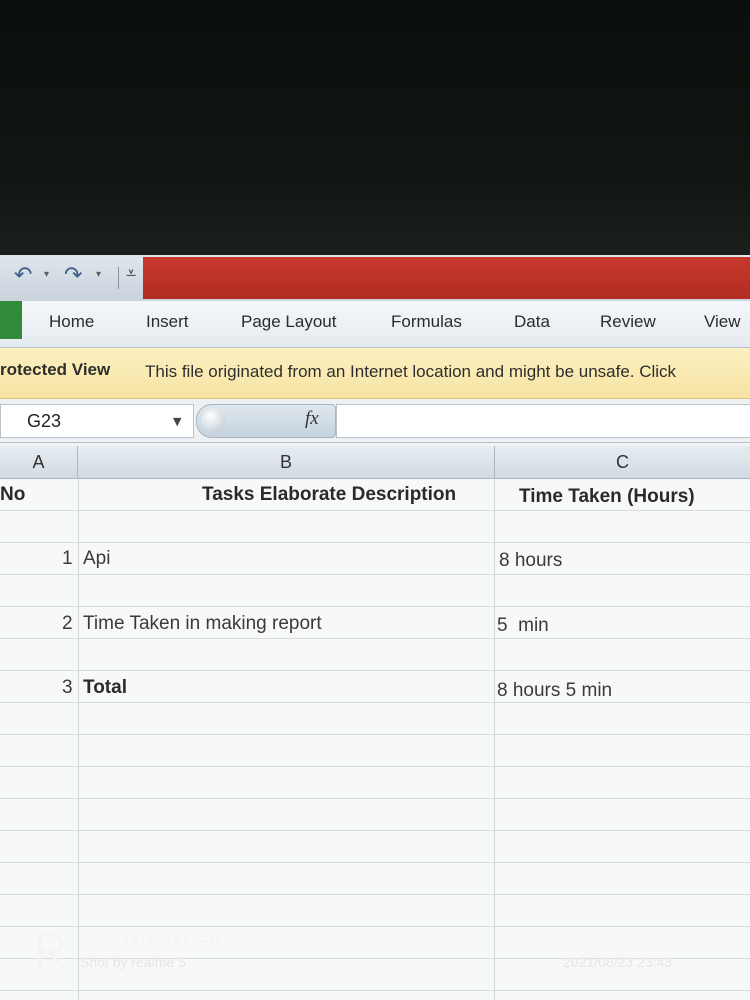  What do you see at coordinates (71, 322) in the screenshot?
I see `tab-home: Home` at bounding box center [71, 322].